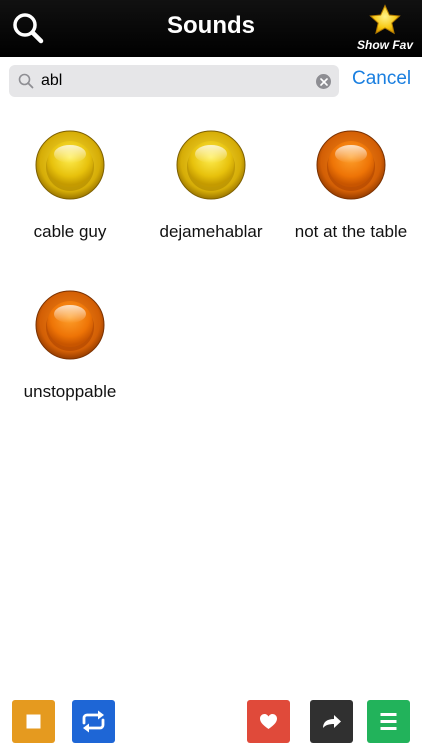 This screenshot has width=422, height=750. What do you see at coordinates (211, 231) in the screenshot?
I see `sound-label: dejamehablar` at bounding box center [211, 231].